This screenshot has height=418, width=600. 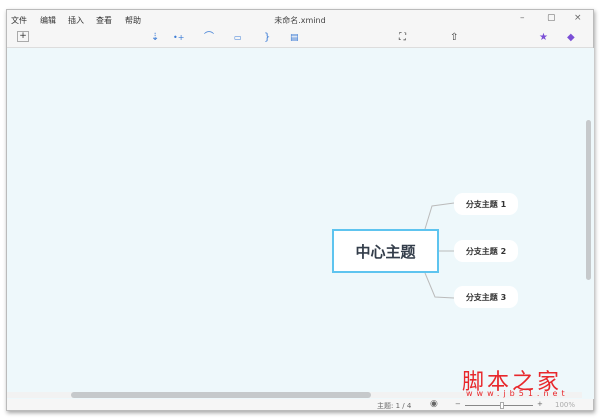 I want to click on relationship-icon: ⌒, so click(x=209, y=38).